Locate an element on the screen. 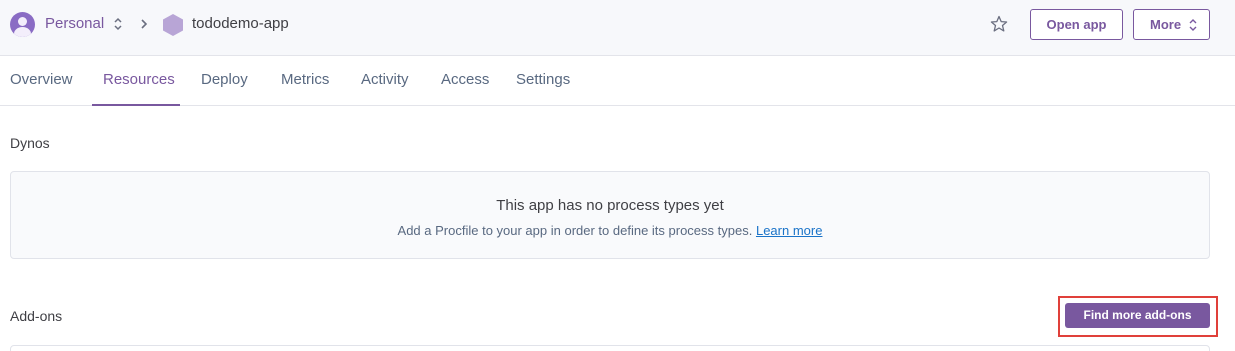  tab-deploy: Deploy is located at coordinates (224, 79).